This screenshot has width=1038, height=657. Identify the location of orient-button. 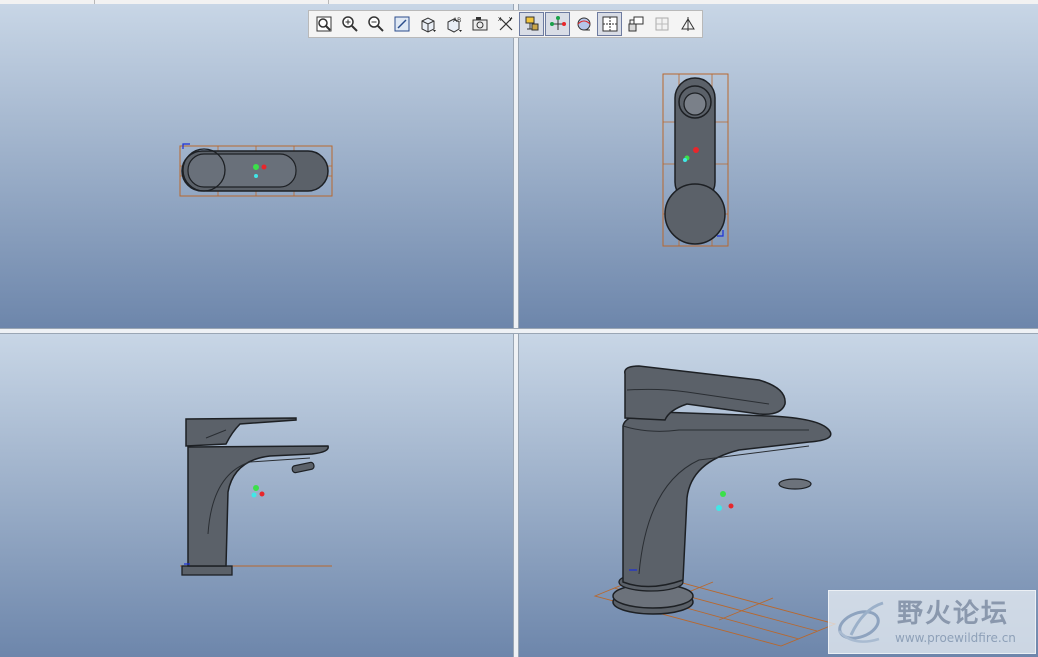
(635, 24).